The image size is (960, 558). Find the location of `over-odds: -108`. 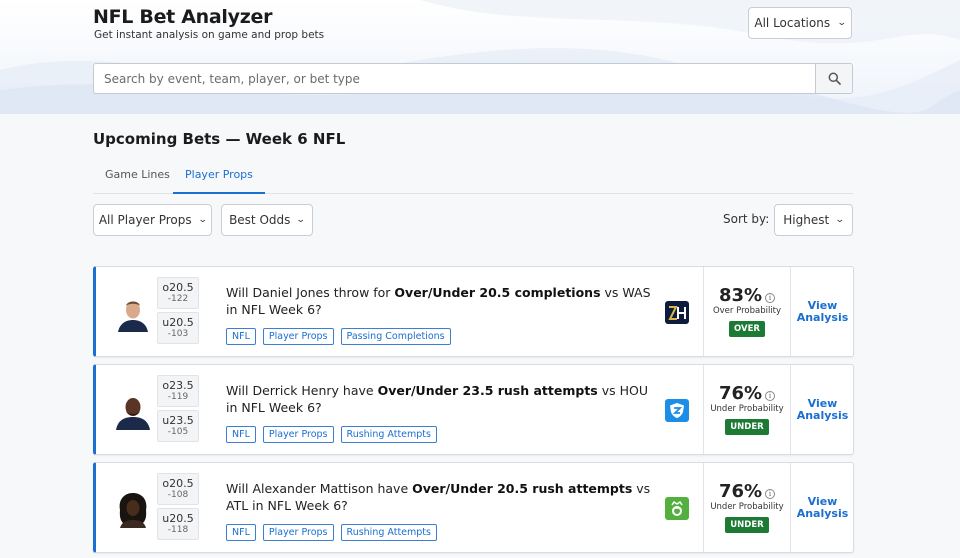

over-odds: -108 is located at coordinates (178, 495).